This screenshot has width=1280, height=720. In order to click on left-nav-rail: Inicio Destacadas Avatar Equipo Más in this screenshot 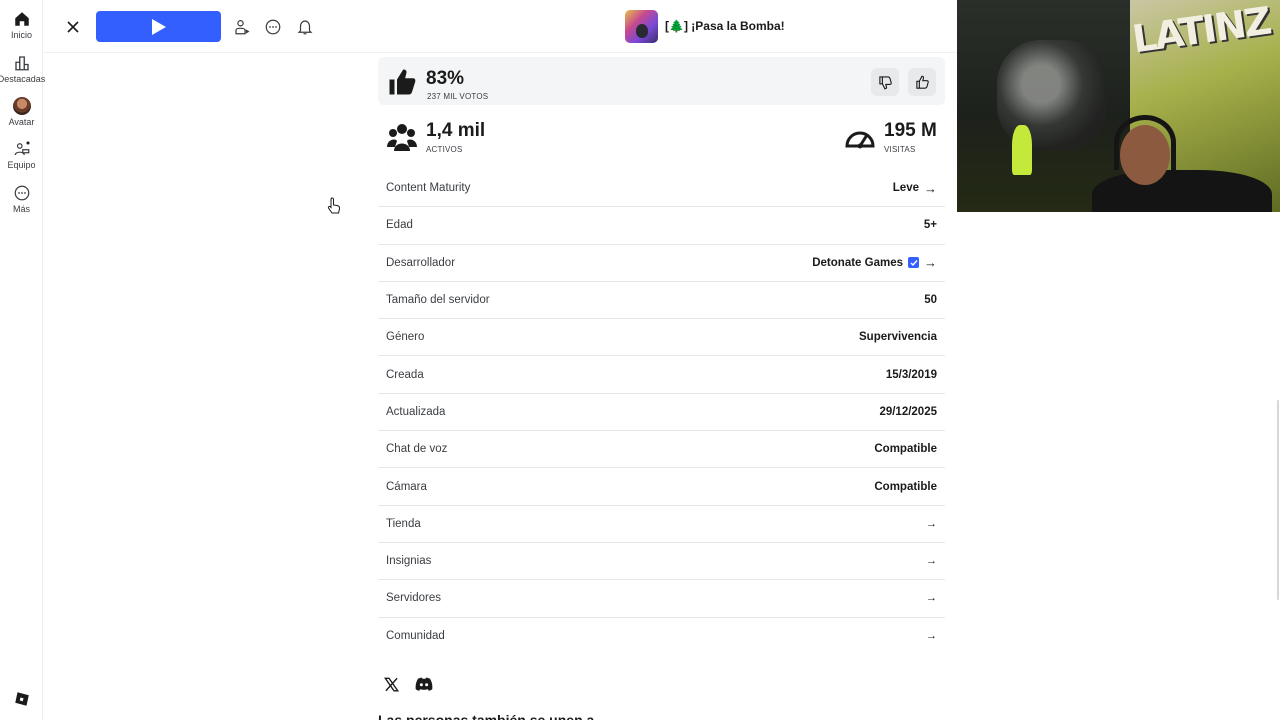, I will do `click(23, 360)`.